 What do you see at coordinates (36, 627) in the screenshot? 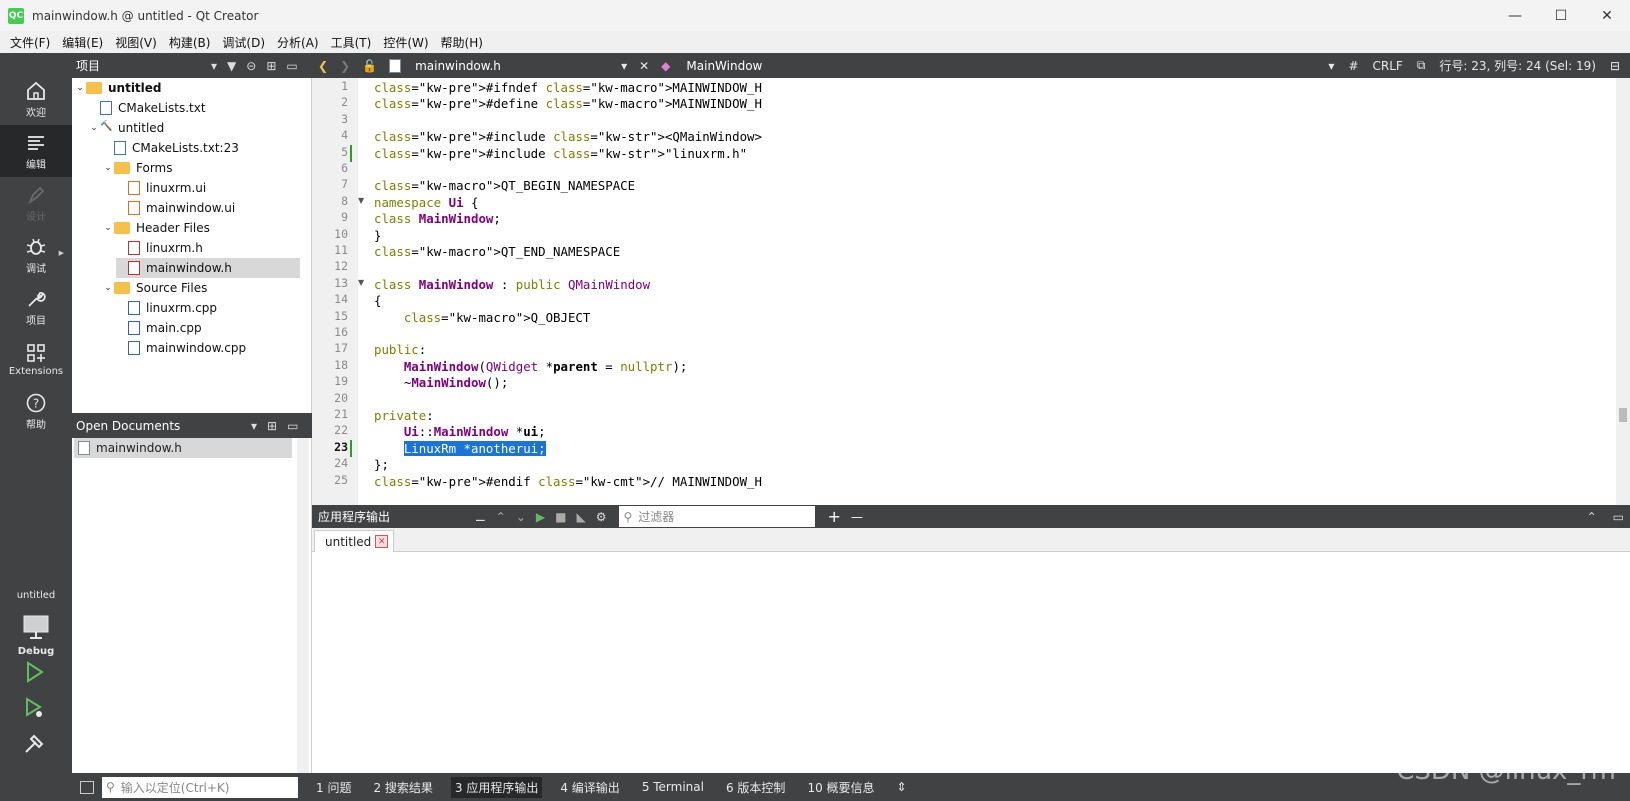
I see `kit-selector-monitor-icon` at bounding box center [36, 627].